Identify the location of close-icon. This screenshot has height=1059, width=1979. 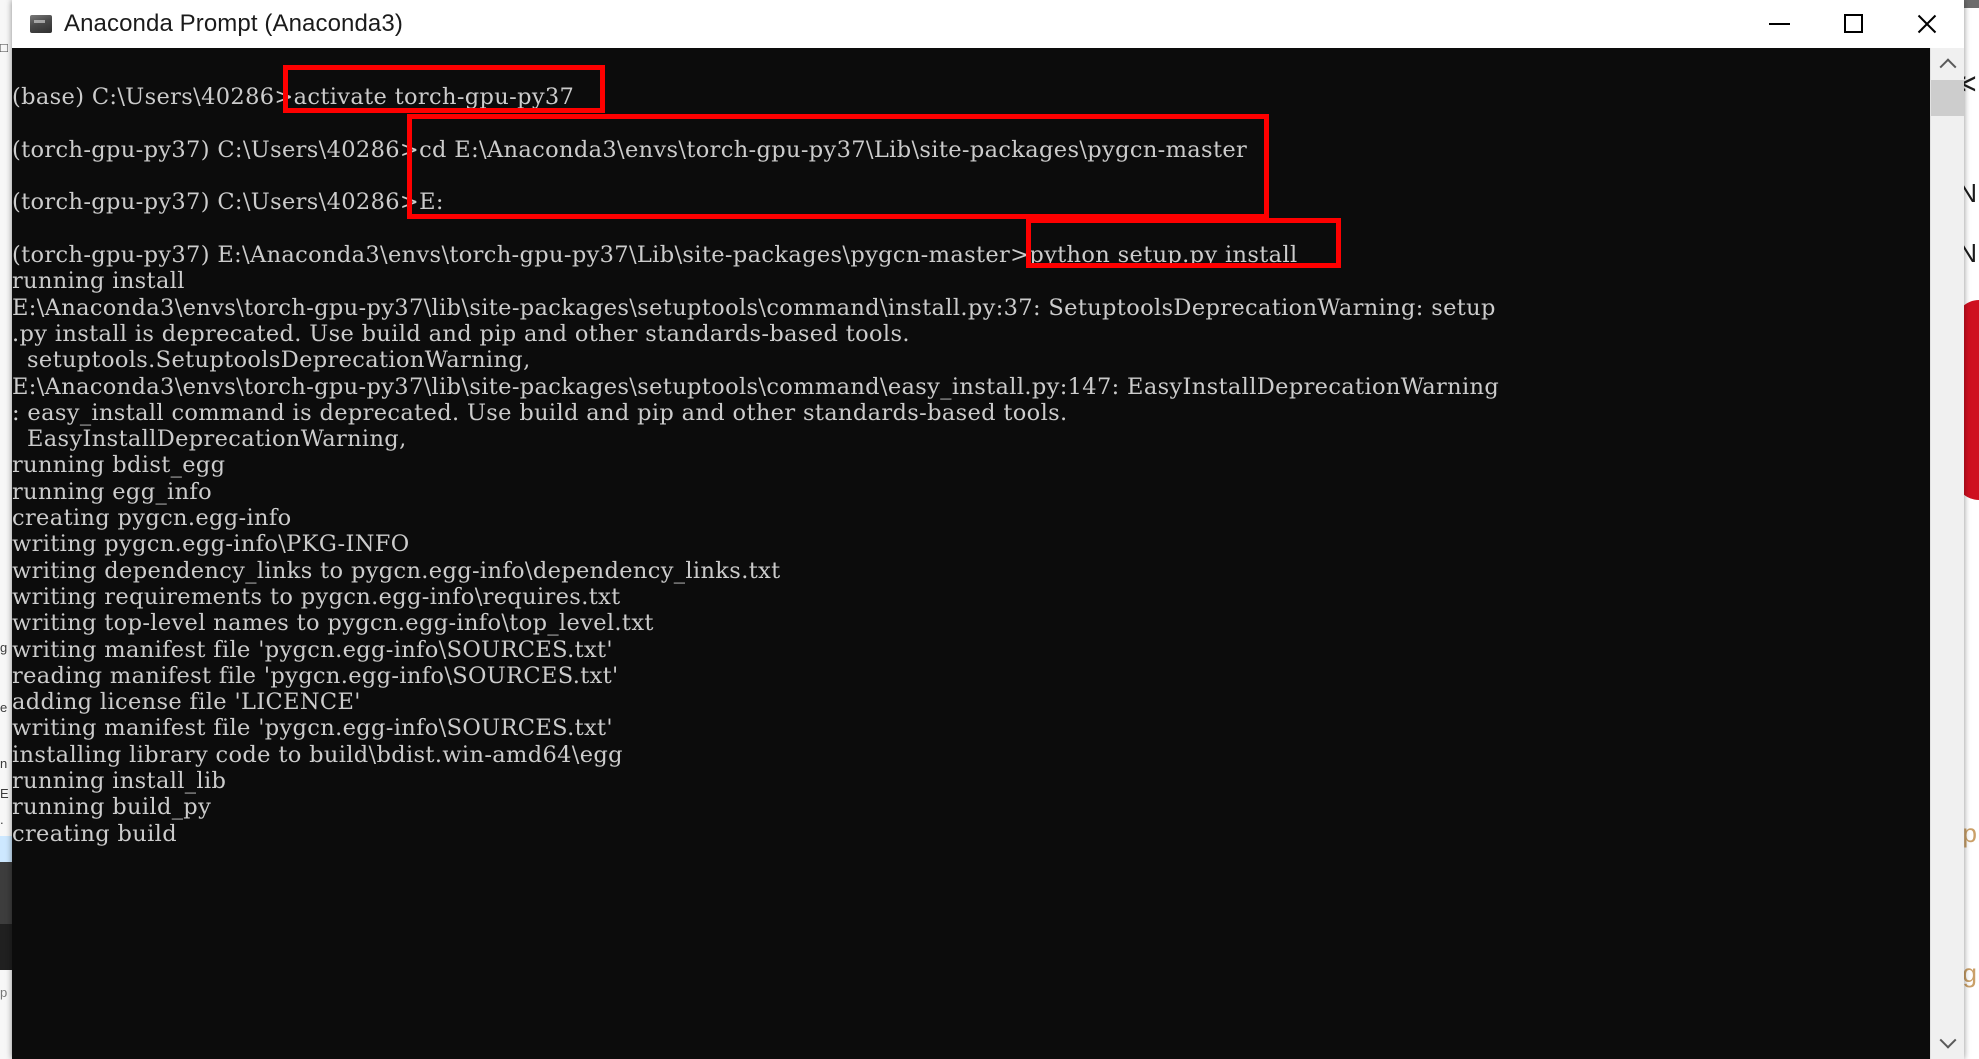
(1927, 24).